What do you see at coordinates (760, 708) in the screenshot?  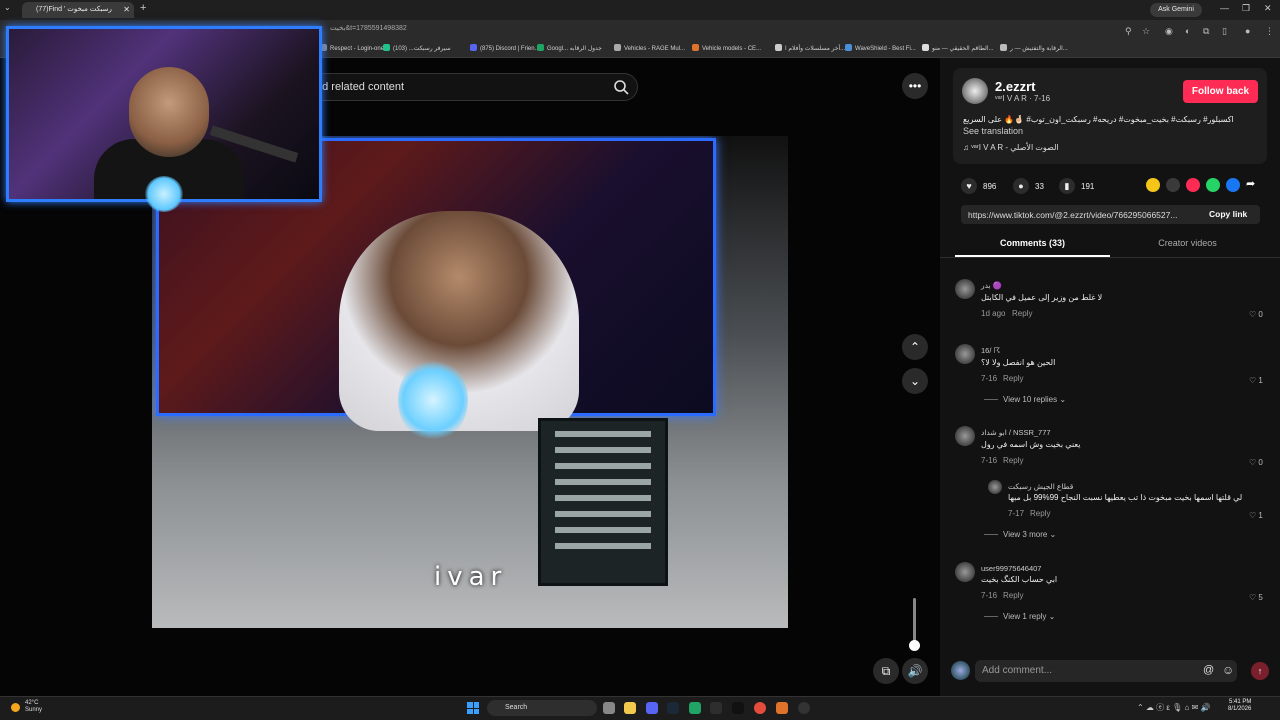 I see `chrome-icon` at bounding box center [760, 708].